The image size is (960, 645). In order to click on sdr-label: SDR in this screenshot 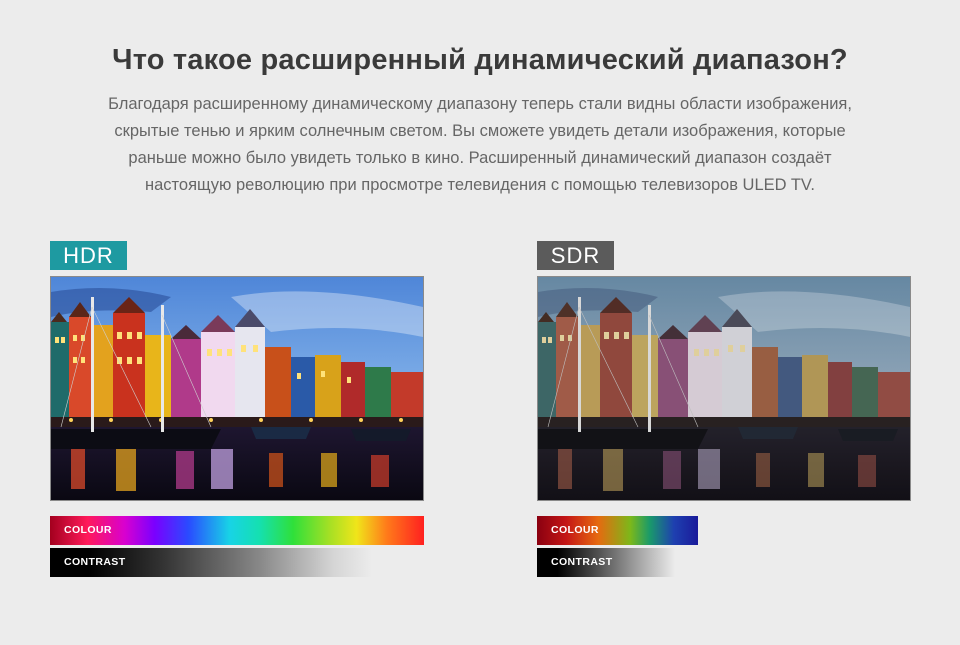, I will do `click(575, 255)`.